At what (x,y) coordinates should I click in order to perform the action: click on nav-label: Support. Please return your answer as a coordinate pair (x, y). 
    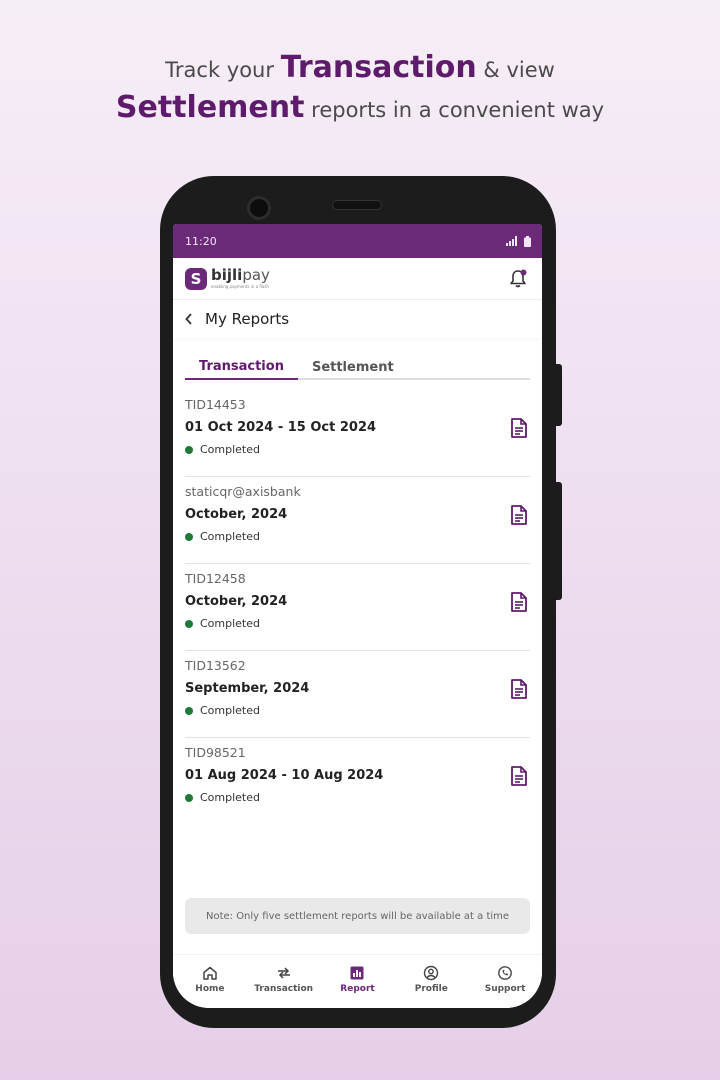
    Looking at the image, I should click on (505, 989).